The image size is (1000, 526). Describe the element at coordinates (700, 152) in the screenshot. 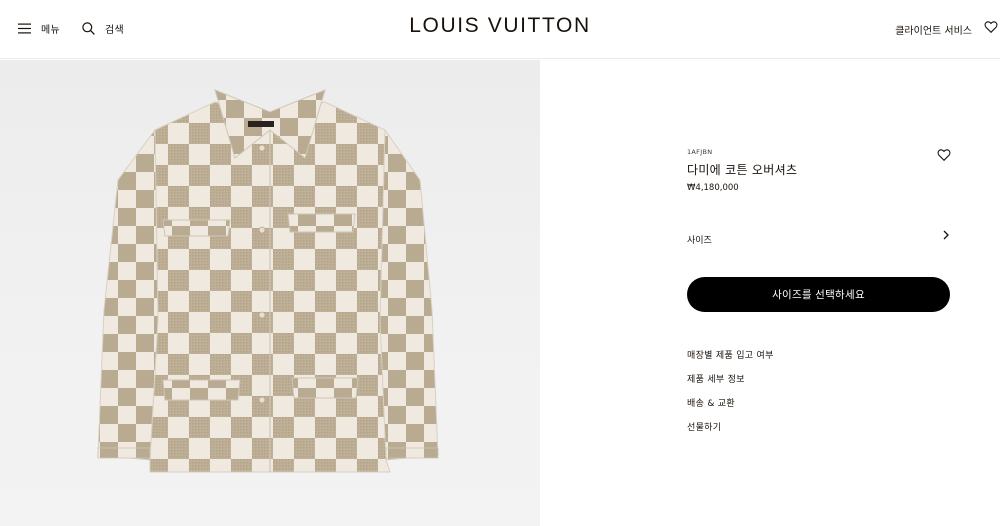

I see `product-sku: 1AFJBN` at that location.